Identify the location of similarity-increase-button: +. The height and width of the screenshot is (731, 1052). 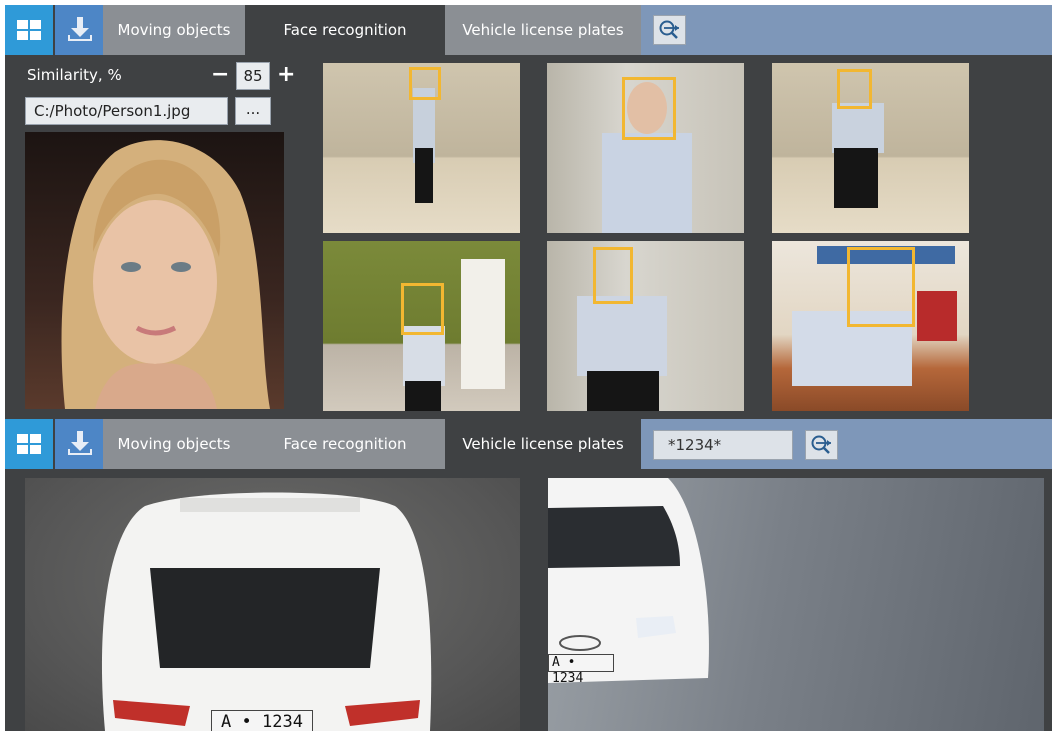
(286, 75).